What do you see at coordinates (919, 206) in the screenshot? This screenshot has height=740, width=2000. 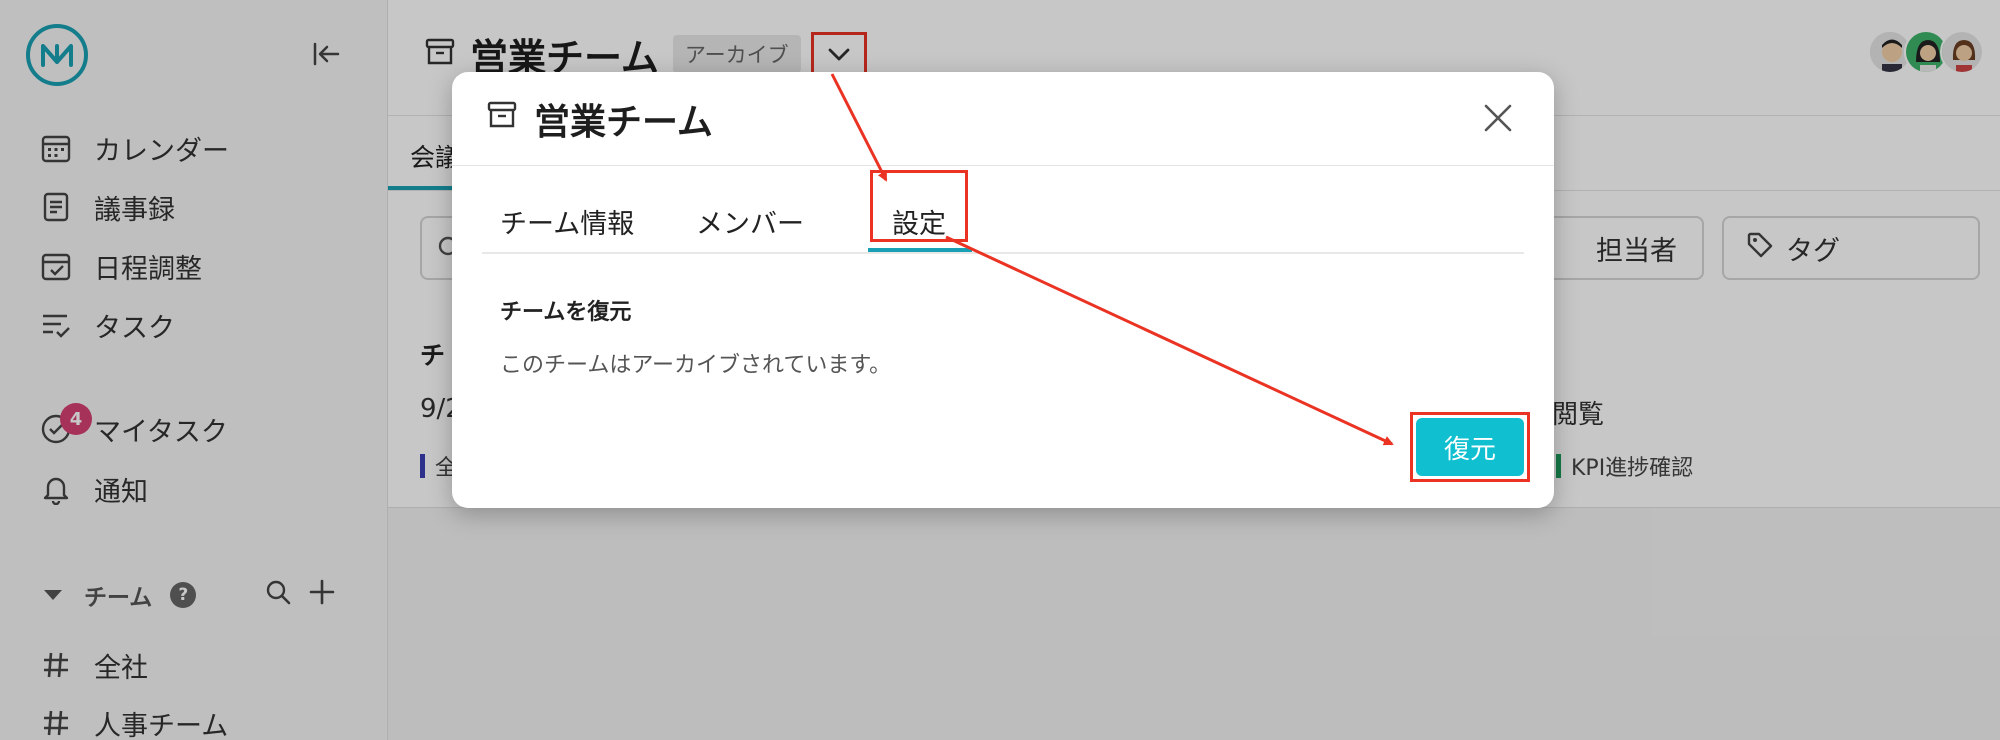 I see `settings-tab-highlight` at bounding box center [919, 206].